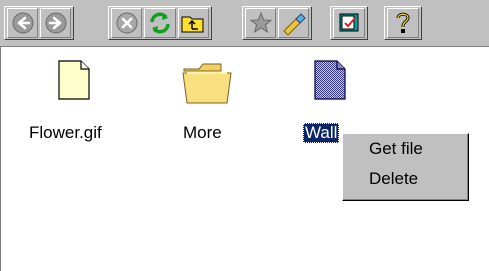  I want to click on browse-group, so click(160, 23).